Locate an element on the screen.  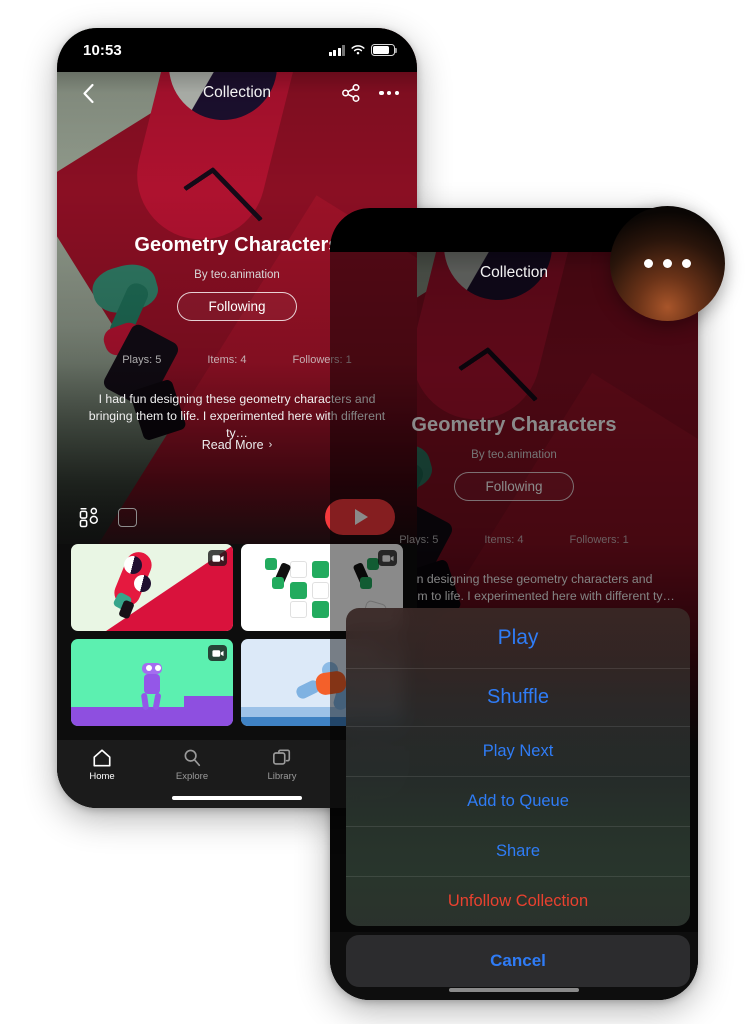
home-icon is located at coordinates (102, 758).